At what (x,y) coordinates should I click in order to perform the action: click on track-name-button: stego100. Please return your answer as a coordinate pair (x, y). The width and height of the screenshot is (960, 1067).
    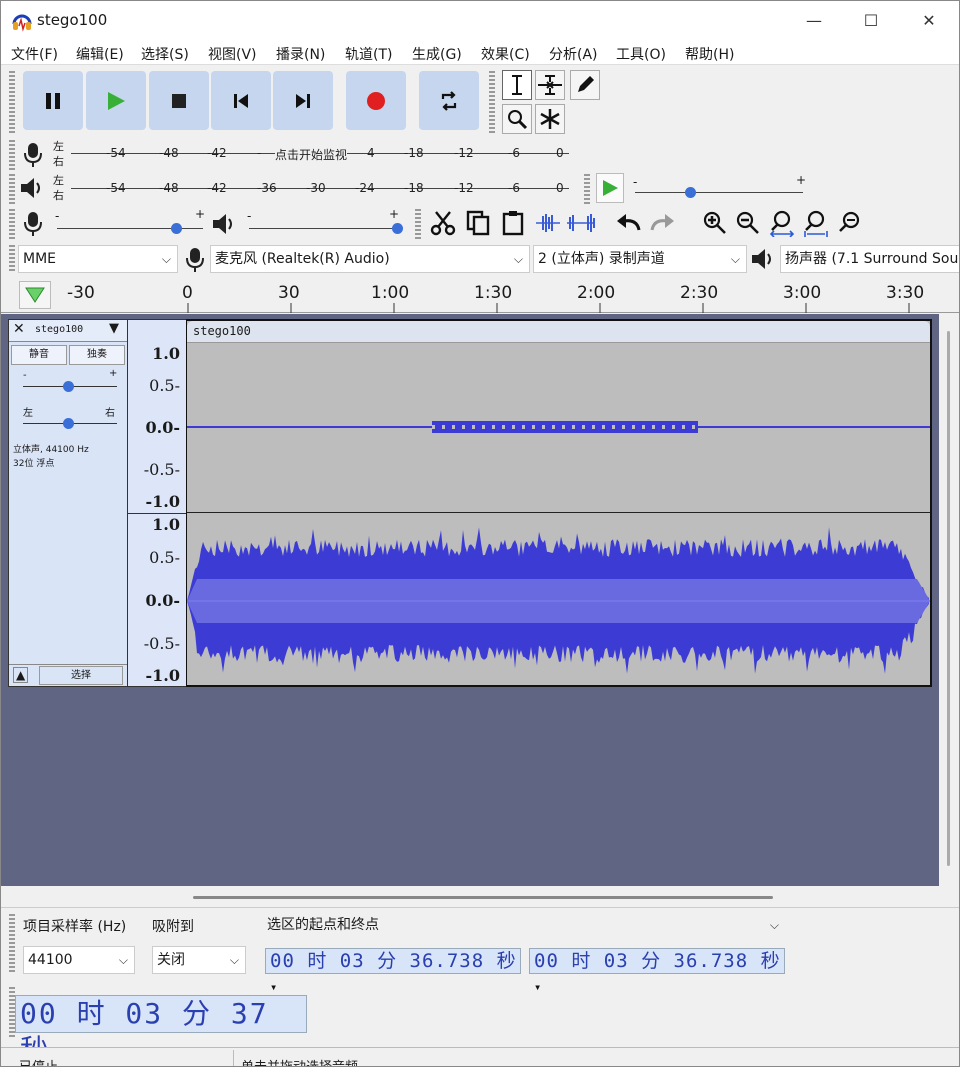
    Looking at the image, I should click on (59, 329).